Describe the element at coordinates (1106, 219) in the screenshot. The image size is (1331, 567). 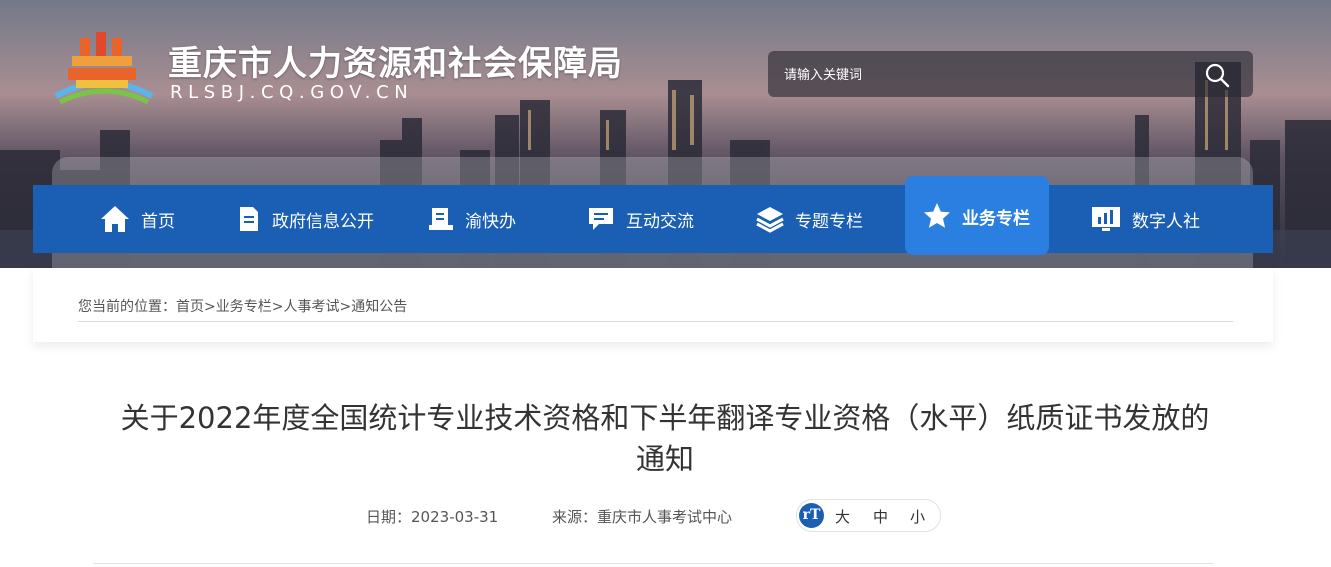
I see `monitor-chart-icon` at that location.